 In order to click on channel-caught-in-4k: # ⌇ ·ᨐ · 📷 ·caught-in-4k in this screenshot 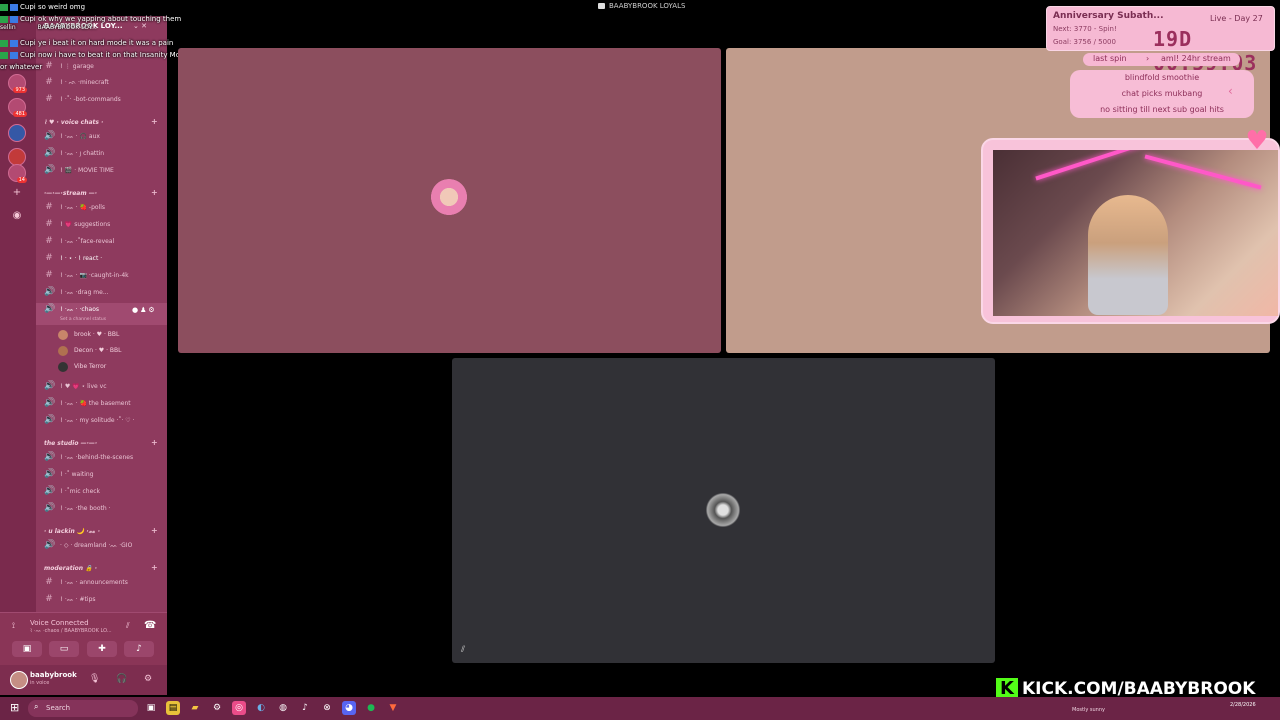, I will do `click(101, 276)`.